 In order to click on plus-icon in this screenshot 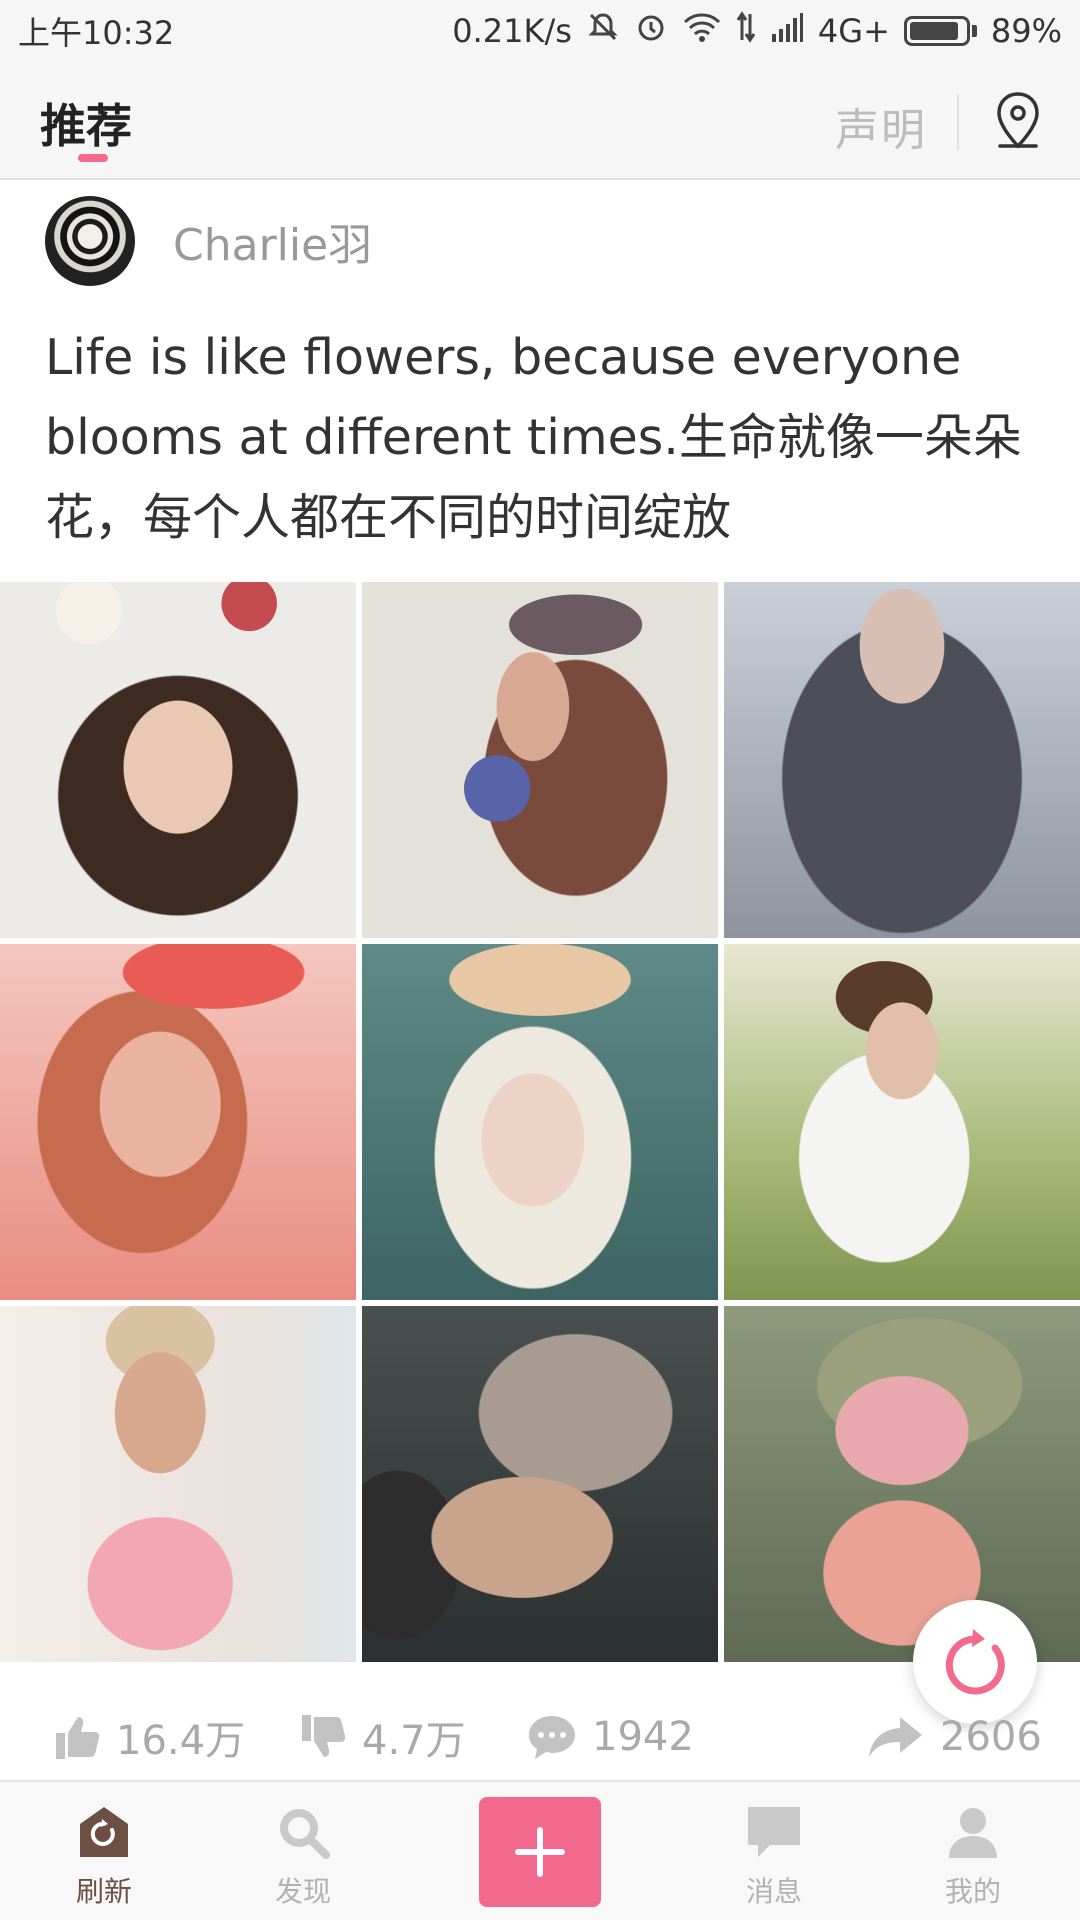, I will do `click(540, 1852)`.